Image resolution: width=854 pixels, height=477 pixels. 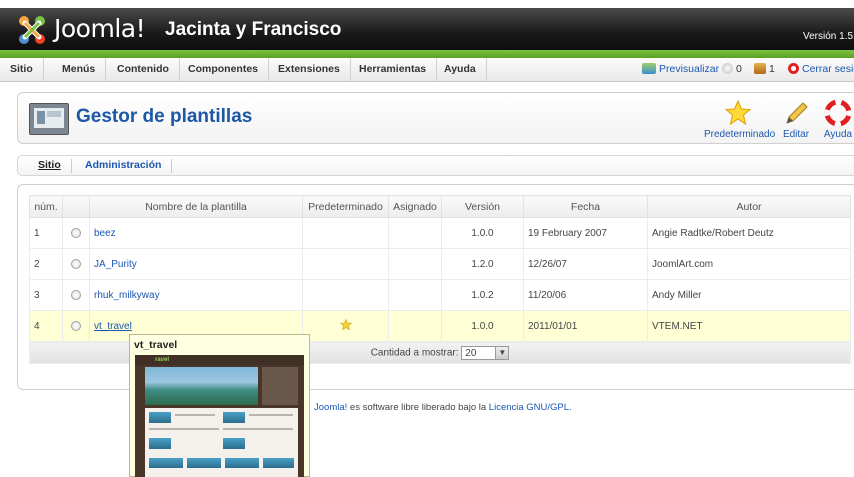 What do you see at coordinates (797, 113) in the screenshot?
I see `pencil-icon` at bounding box center [797, 113].